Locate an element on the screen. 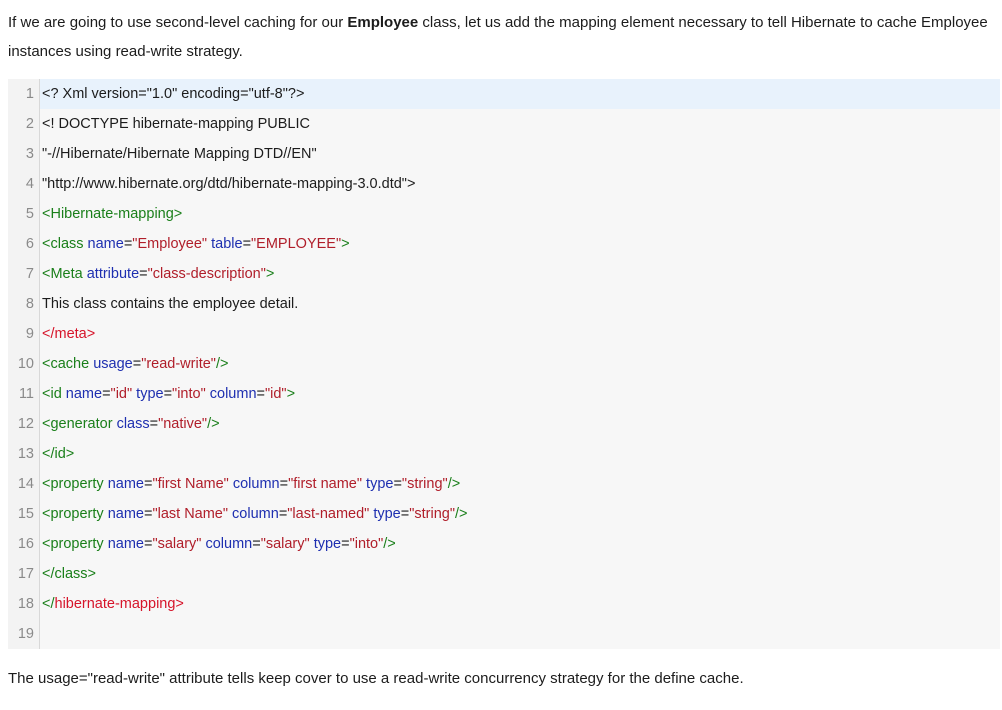 The height and width of the screenshot is (710, 1002). code-token: </class> is located at coordinates (69, 574).